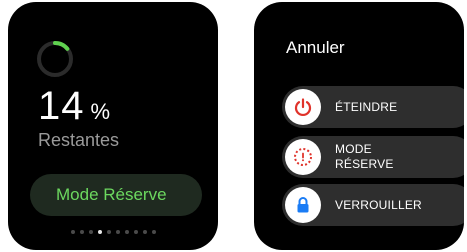 The height and width of the screenshot is (252, 467). Describe the element at coordinates (61, 106) in the screenshot. I see `battery-percent-value: 14` at that location.